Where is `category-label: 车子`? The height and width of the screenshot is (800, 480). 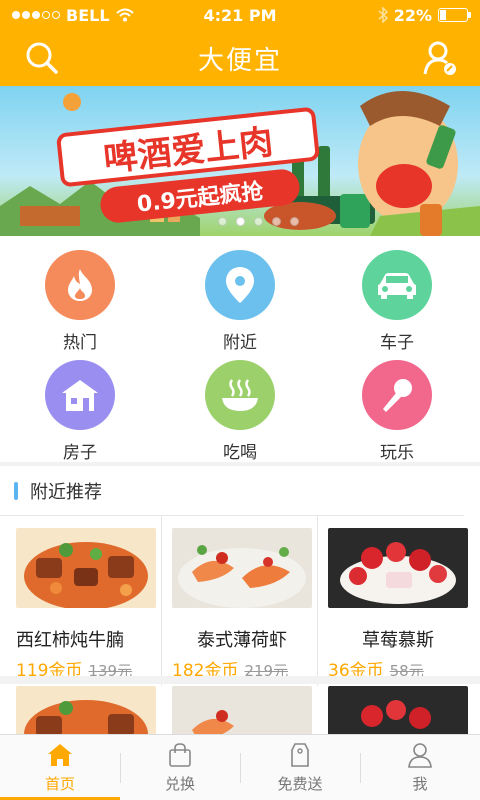 category-label: 车子 is located at coordinates (397, 343).